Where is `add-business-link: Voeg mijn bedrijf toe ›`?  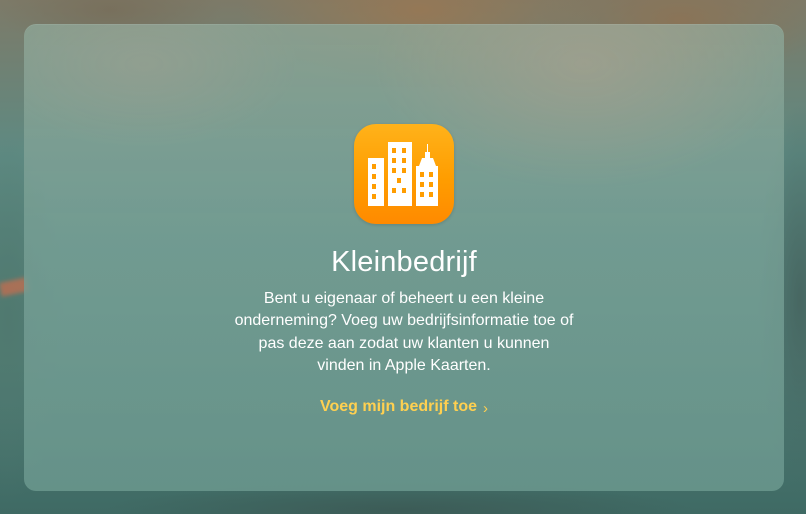 add-business-link: Voeg mijn bedrijf toe › is located at coordinates (404, 407).